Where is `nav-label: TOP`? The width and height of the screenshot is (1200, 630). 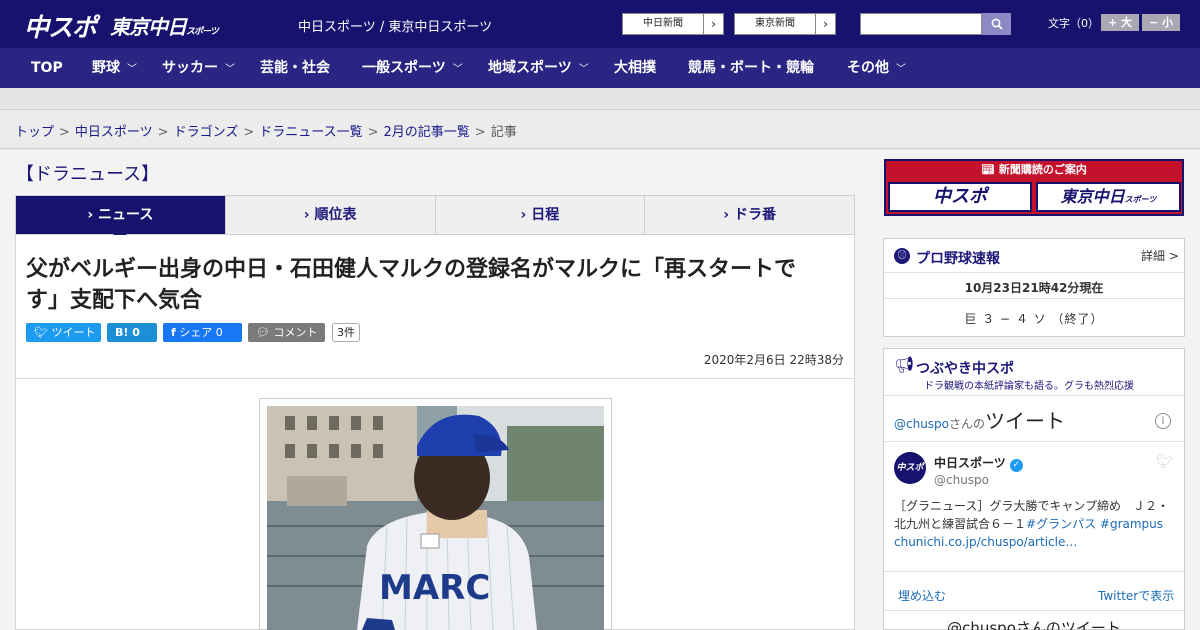 nav-label: TOP is located at coordinates (47, 68).